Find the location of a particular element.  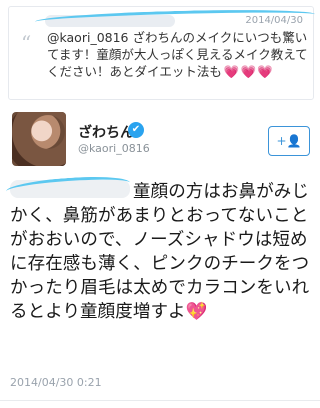

sparkling-heart-emoji: 💖 is located at coordinates (196, 312).